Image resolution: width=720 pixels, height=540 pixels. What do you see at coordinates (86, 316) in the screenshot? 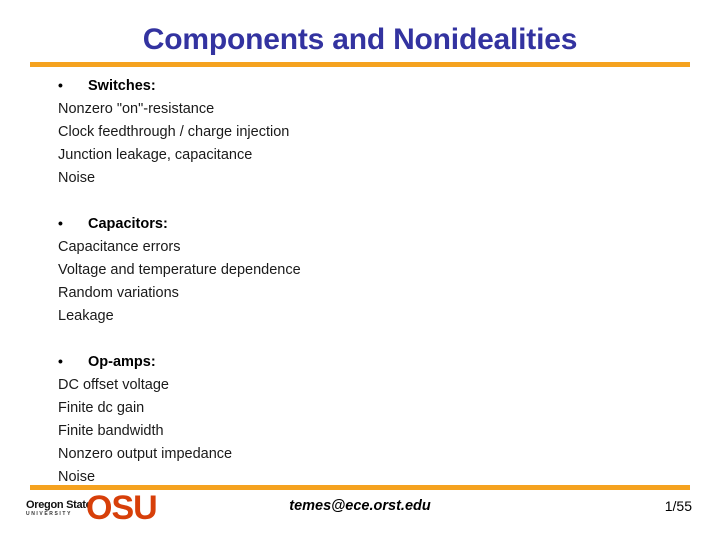
I see `bullet-line: Leakage` at bounding box center [86, 316].